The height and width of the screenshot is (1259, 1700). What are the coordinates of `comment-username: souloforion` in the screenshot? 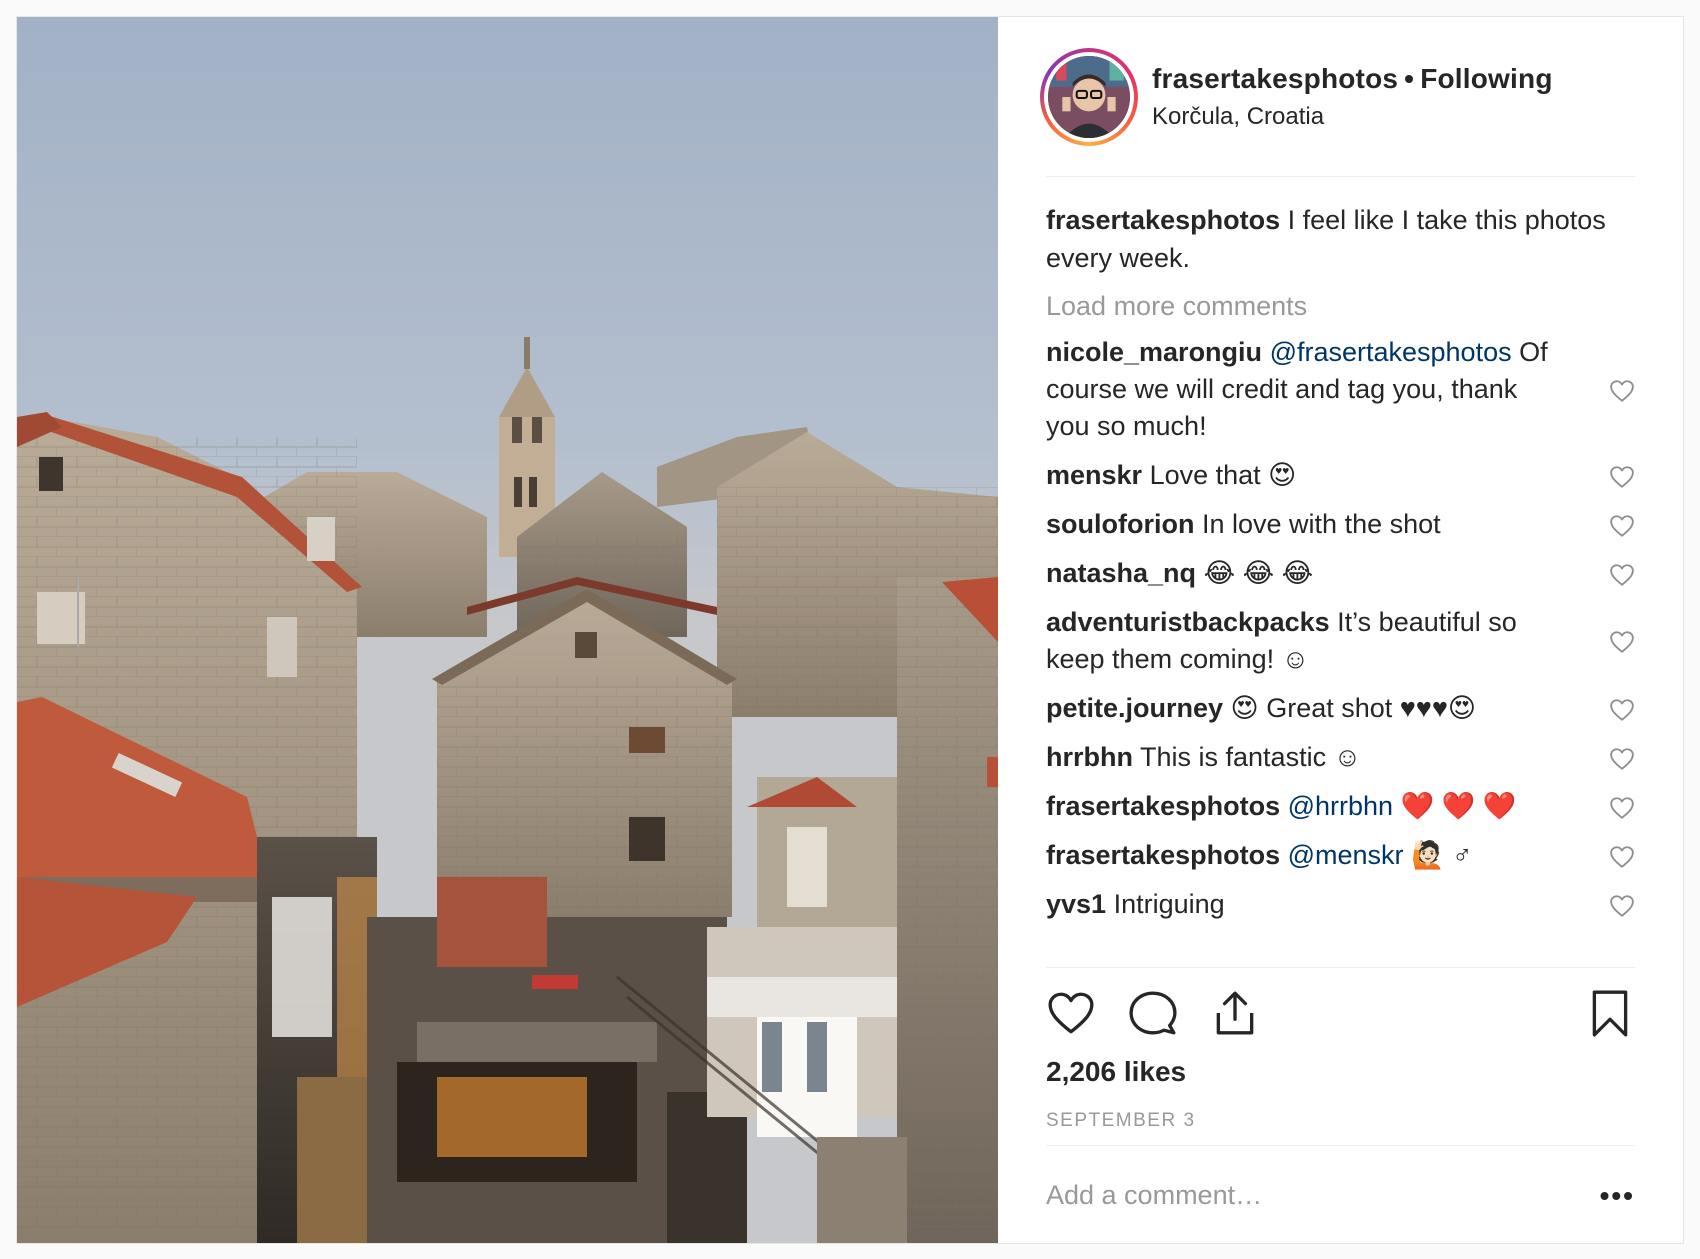 It's located at (1120, 524).